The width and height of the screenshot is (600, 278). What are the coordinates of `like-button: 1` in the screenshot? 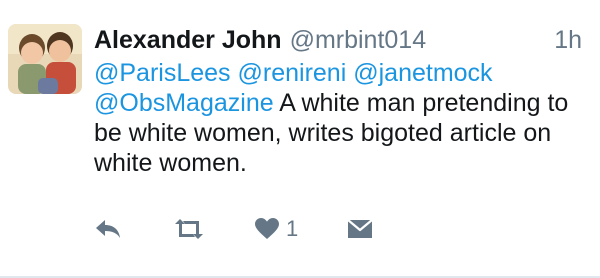 It's located at (276, 229).